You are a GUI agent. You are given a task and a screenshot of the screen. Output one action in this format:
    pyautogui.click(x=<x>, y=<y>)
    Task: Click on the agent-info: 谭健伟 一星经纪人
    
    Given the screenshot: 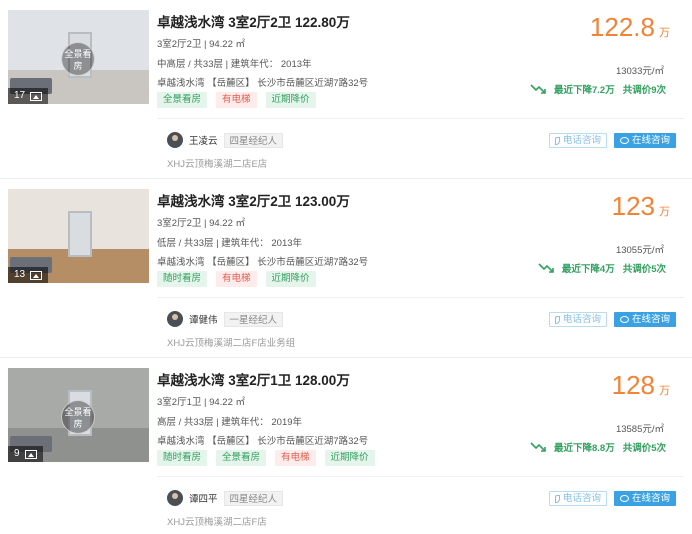 What is the action you would take?
    pyautogui.click(x=225, y=319)
    